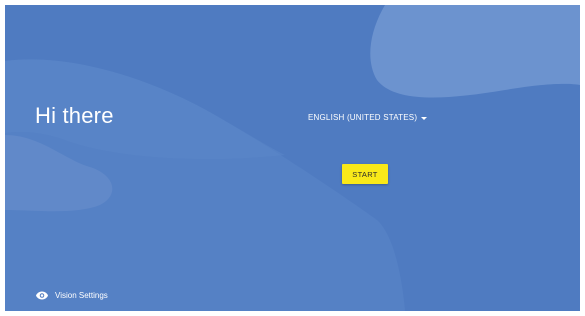 The height and width of the screenshot is (316, 585). What do you see at coordinates (42, 295) in the screenshot?
I see `eye-icon` at bounding box center [42, 295].